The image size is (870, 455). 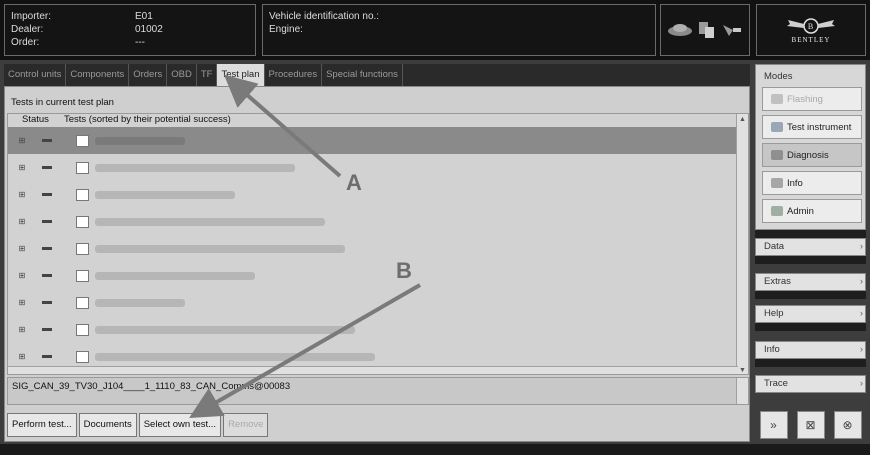 I want to click on bentley-logo: B BENTLEY, so click(x=811, y=30).